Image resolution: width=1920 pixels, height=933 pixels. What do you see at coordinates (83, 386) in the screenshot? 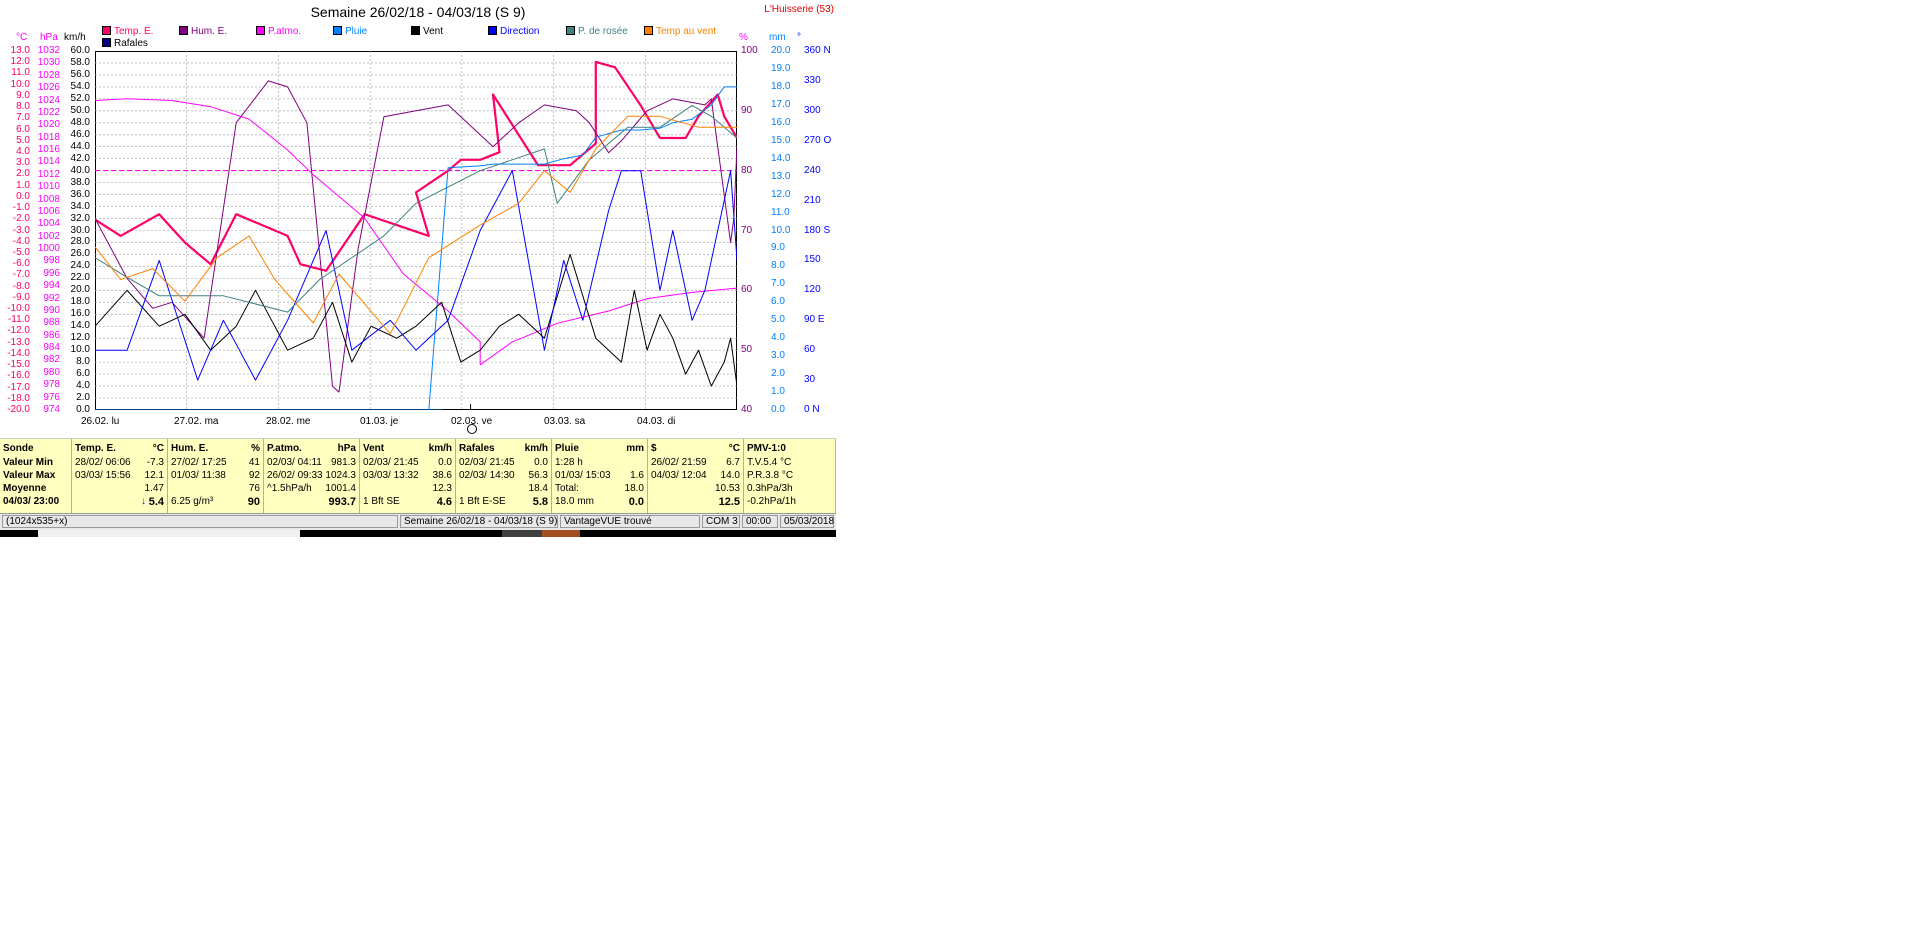
I see `wind-tick-label: 4.0` at bounding box center [83, 386].